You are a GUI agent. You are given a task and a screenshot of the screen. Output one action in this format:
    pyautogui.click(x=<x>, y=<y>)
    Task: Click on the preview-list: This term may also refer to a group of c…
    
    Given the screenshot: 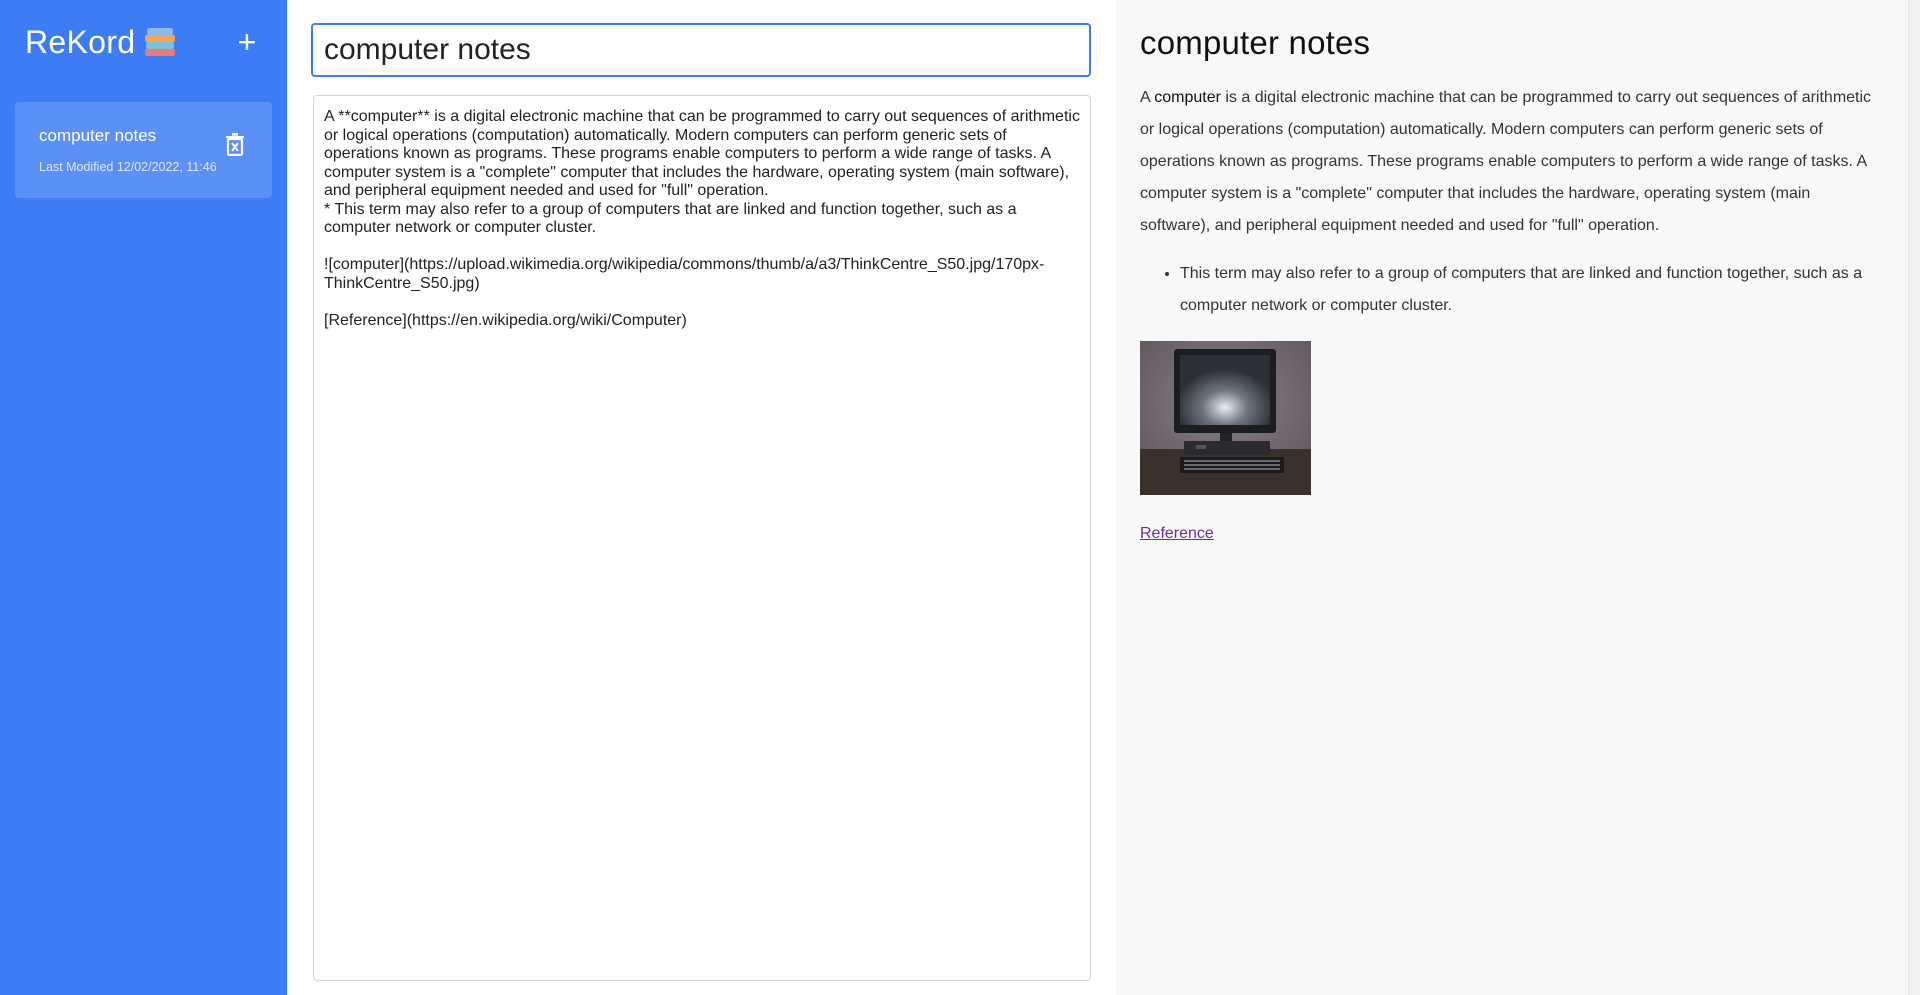 What is the action you would take?
    pyautogui.click(x=1532, y=290)
    